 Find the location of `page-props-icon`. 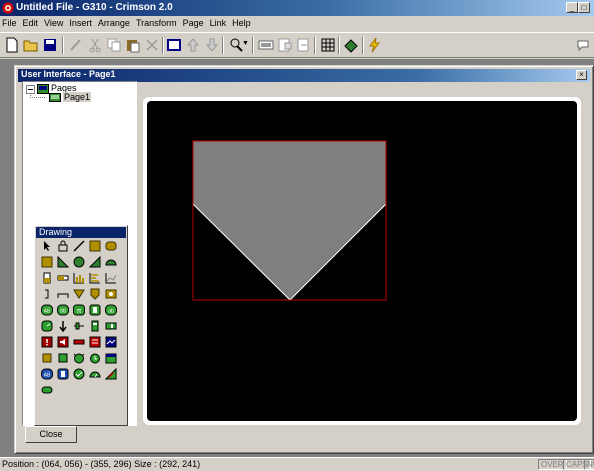

page-props-icon is located at coordinates (285, 45).